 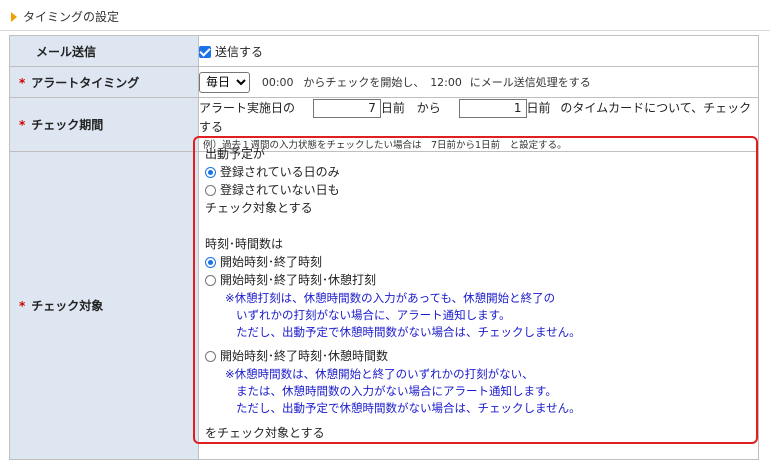 What do you see at coordinates (14, 17) in the screenshot?
I see `triangle-right-icon` at bounding box center [14, 17].